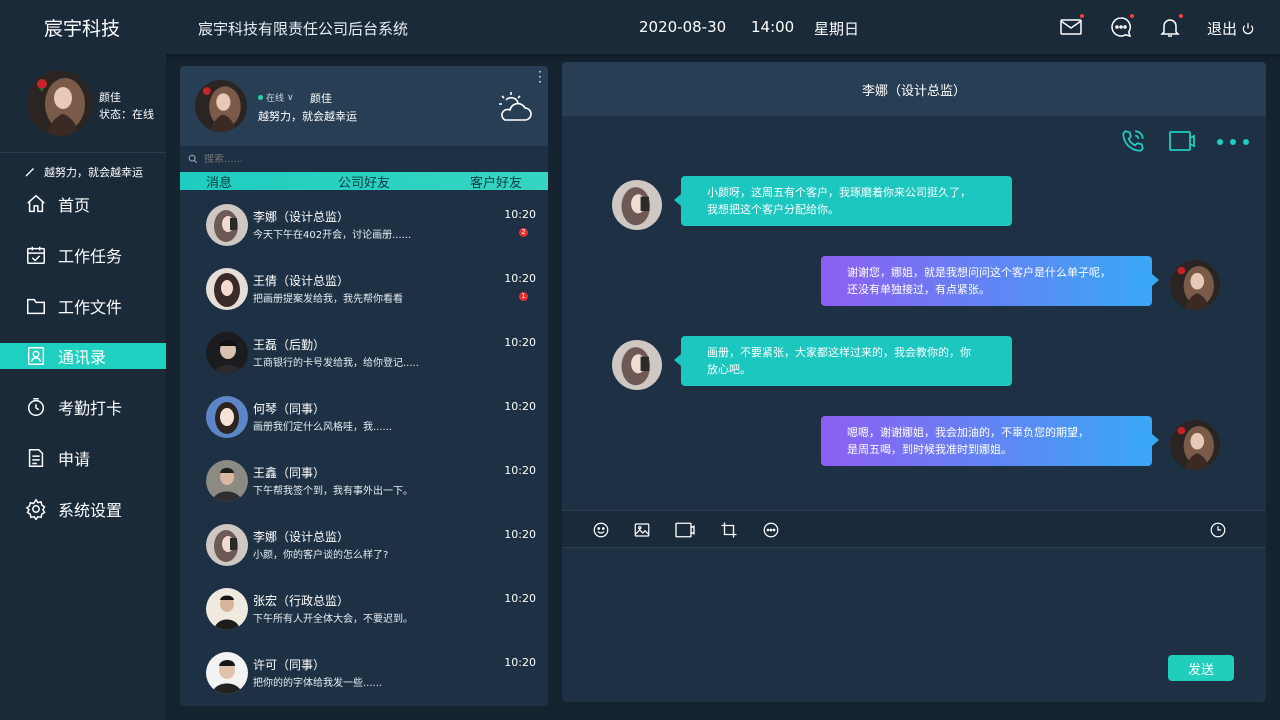  I want to click on send-button: 发送, so click(1201, 668).